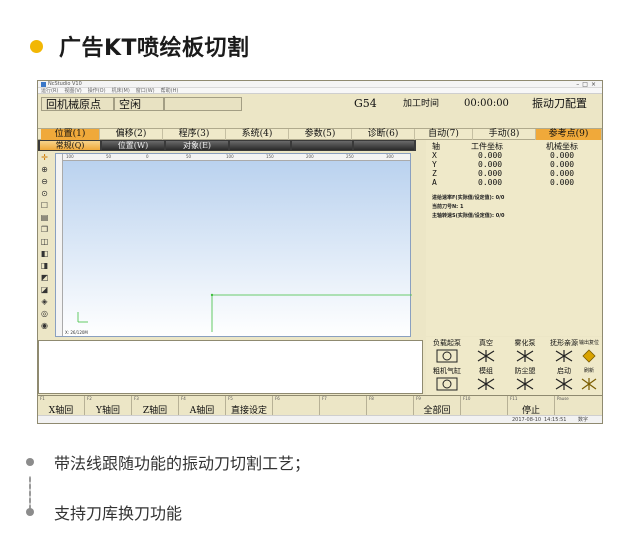 This screenshot has height=560, width=640. I want to click on fkey-f10: F10, so click(484, 406).